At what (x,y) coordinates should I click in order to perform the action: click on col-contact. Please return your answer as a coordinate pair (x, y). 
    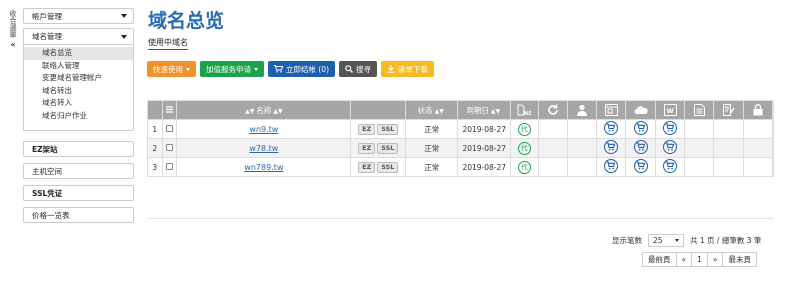
    Looking at the image, I should click on (582, 110).